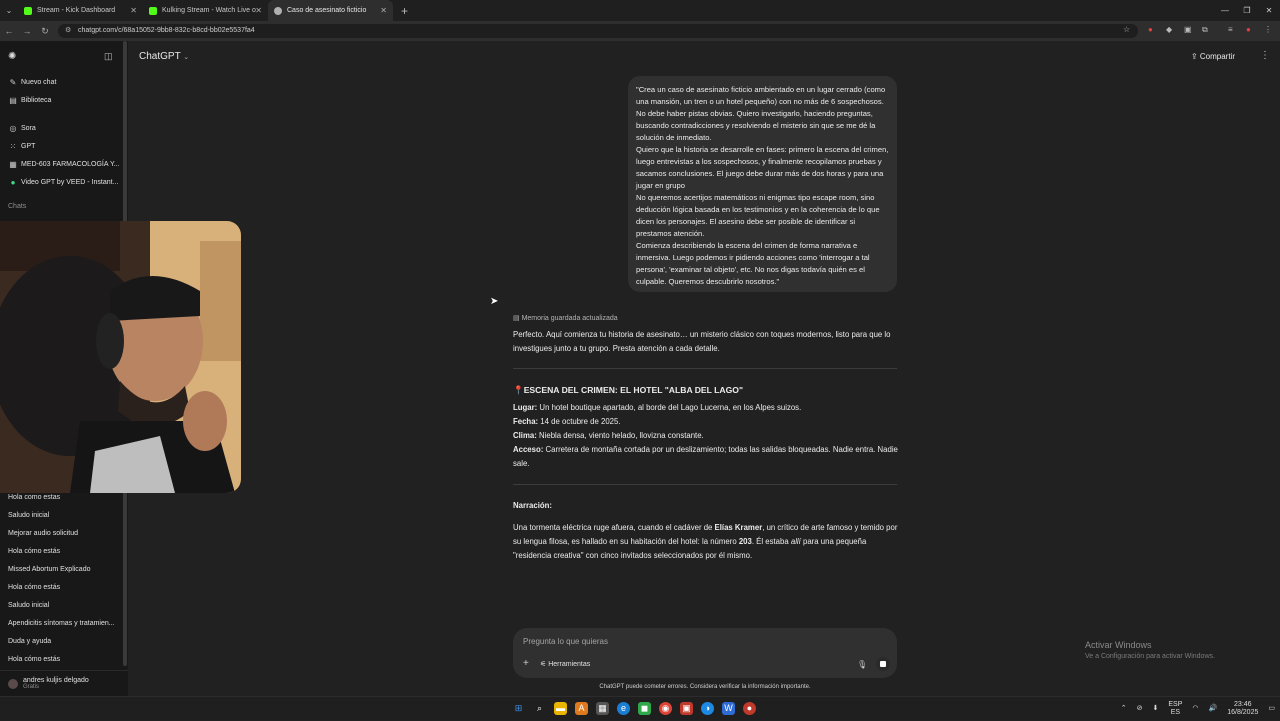  What do you see at coordinates (17, 206) in the screenshot?
I see `chats-section-label: Chats` at bounding box center [17, 206].